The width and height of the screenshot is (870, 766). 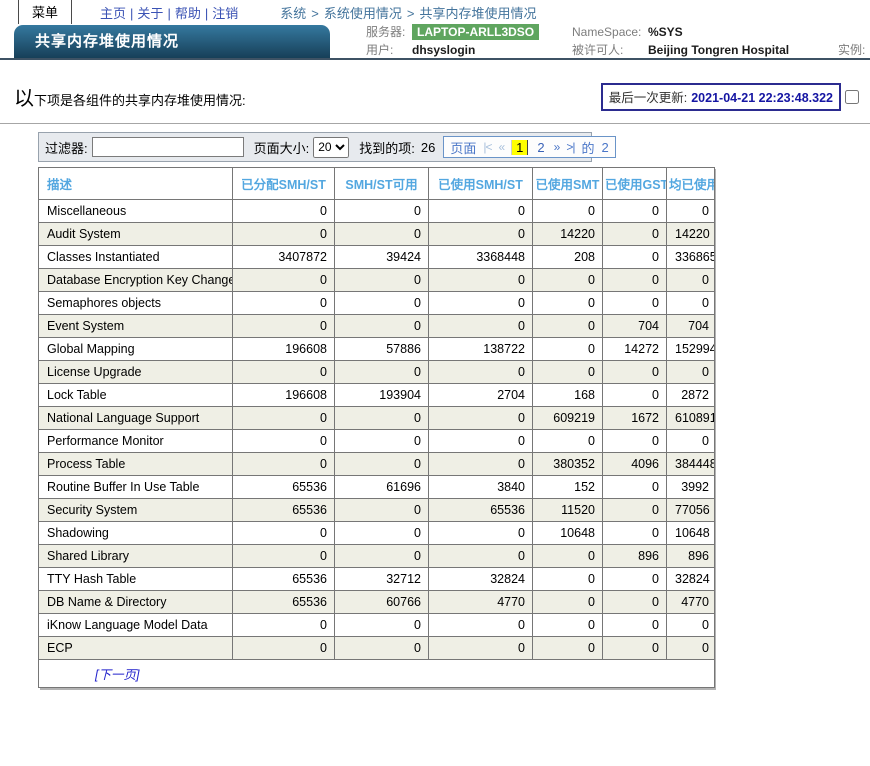 What do you see at coordinates (135, 579) in the screenshot?
I see `row-label: TTY Hash Table` at bounding box center [135, 579].